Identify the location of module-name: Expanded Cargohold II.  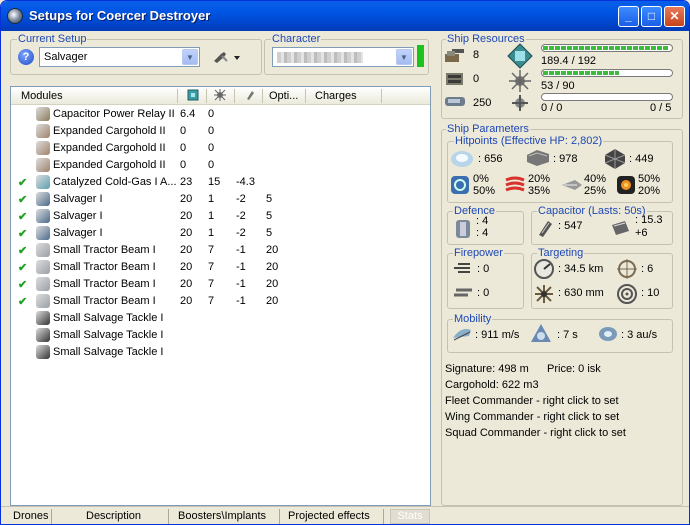
(109, 131).